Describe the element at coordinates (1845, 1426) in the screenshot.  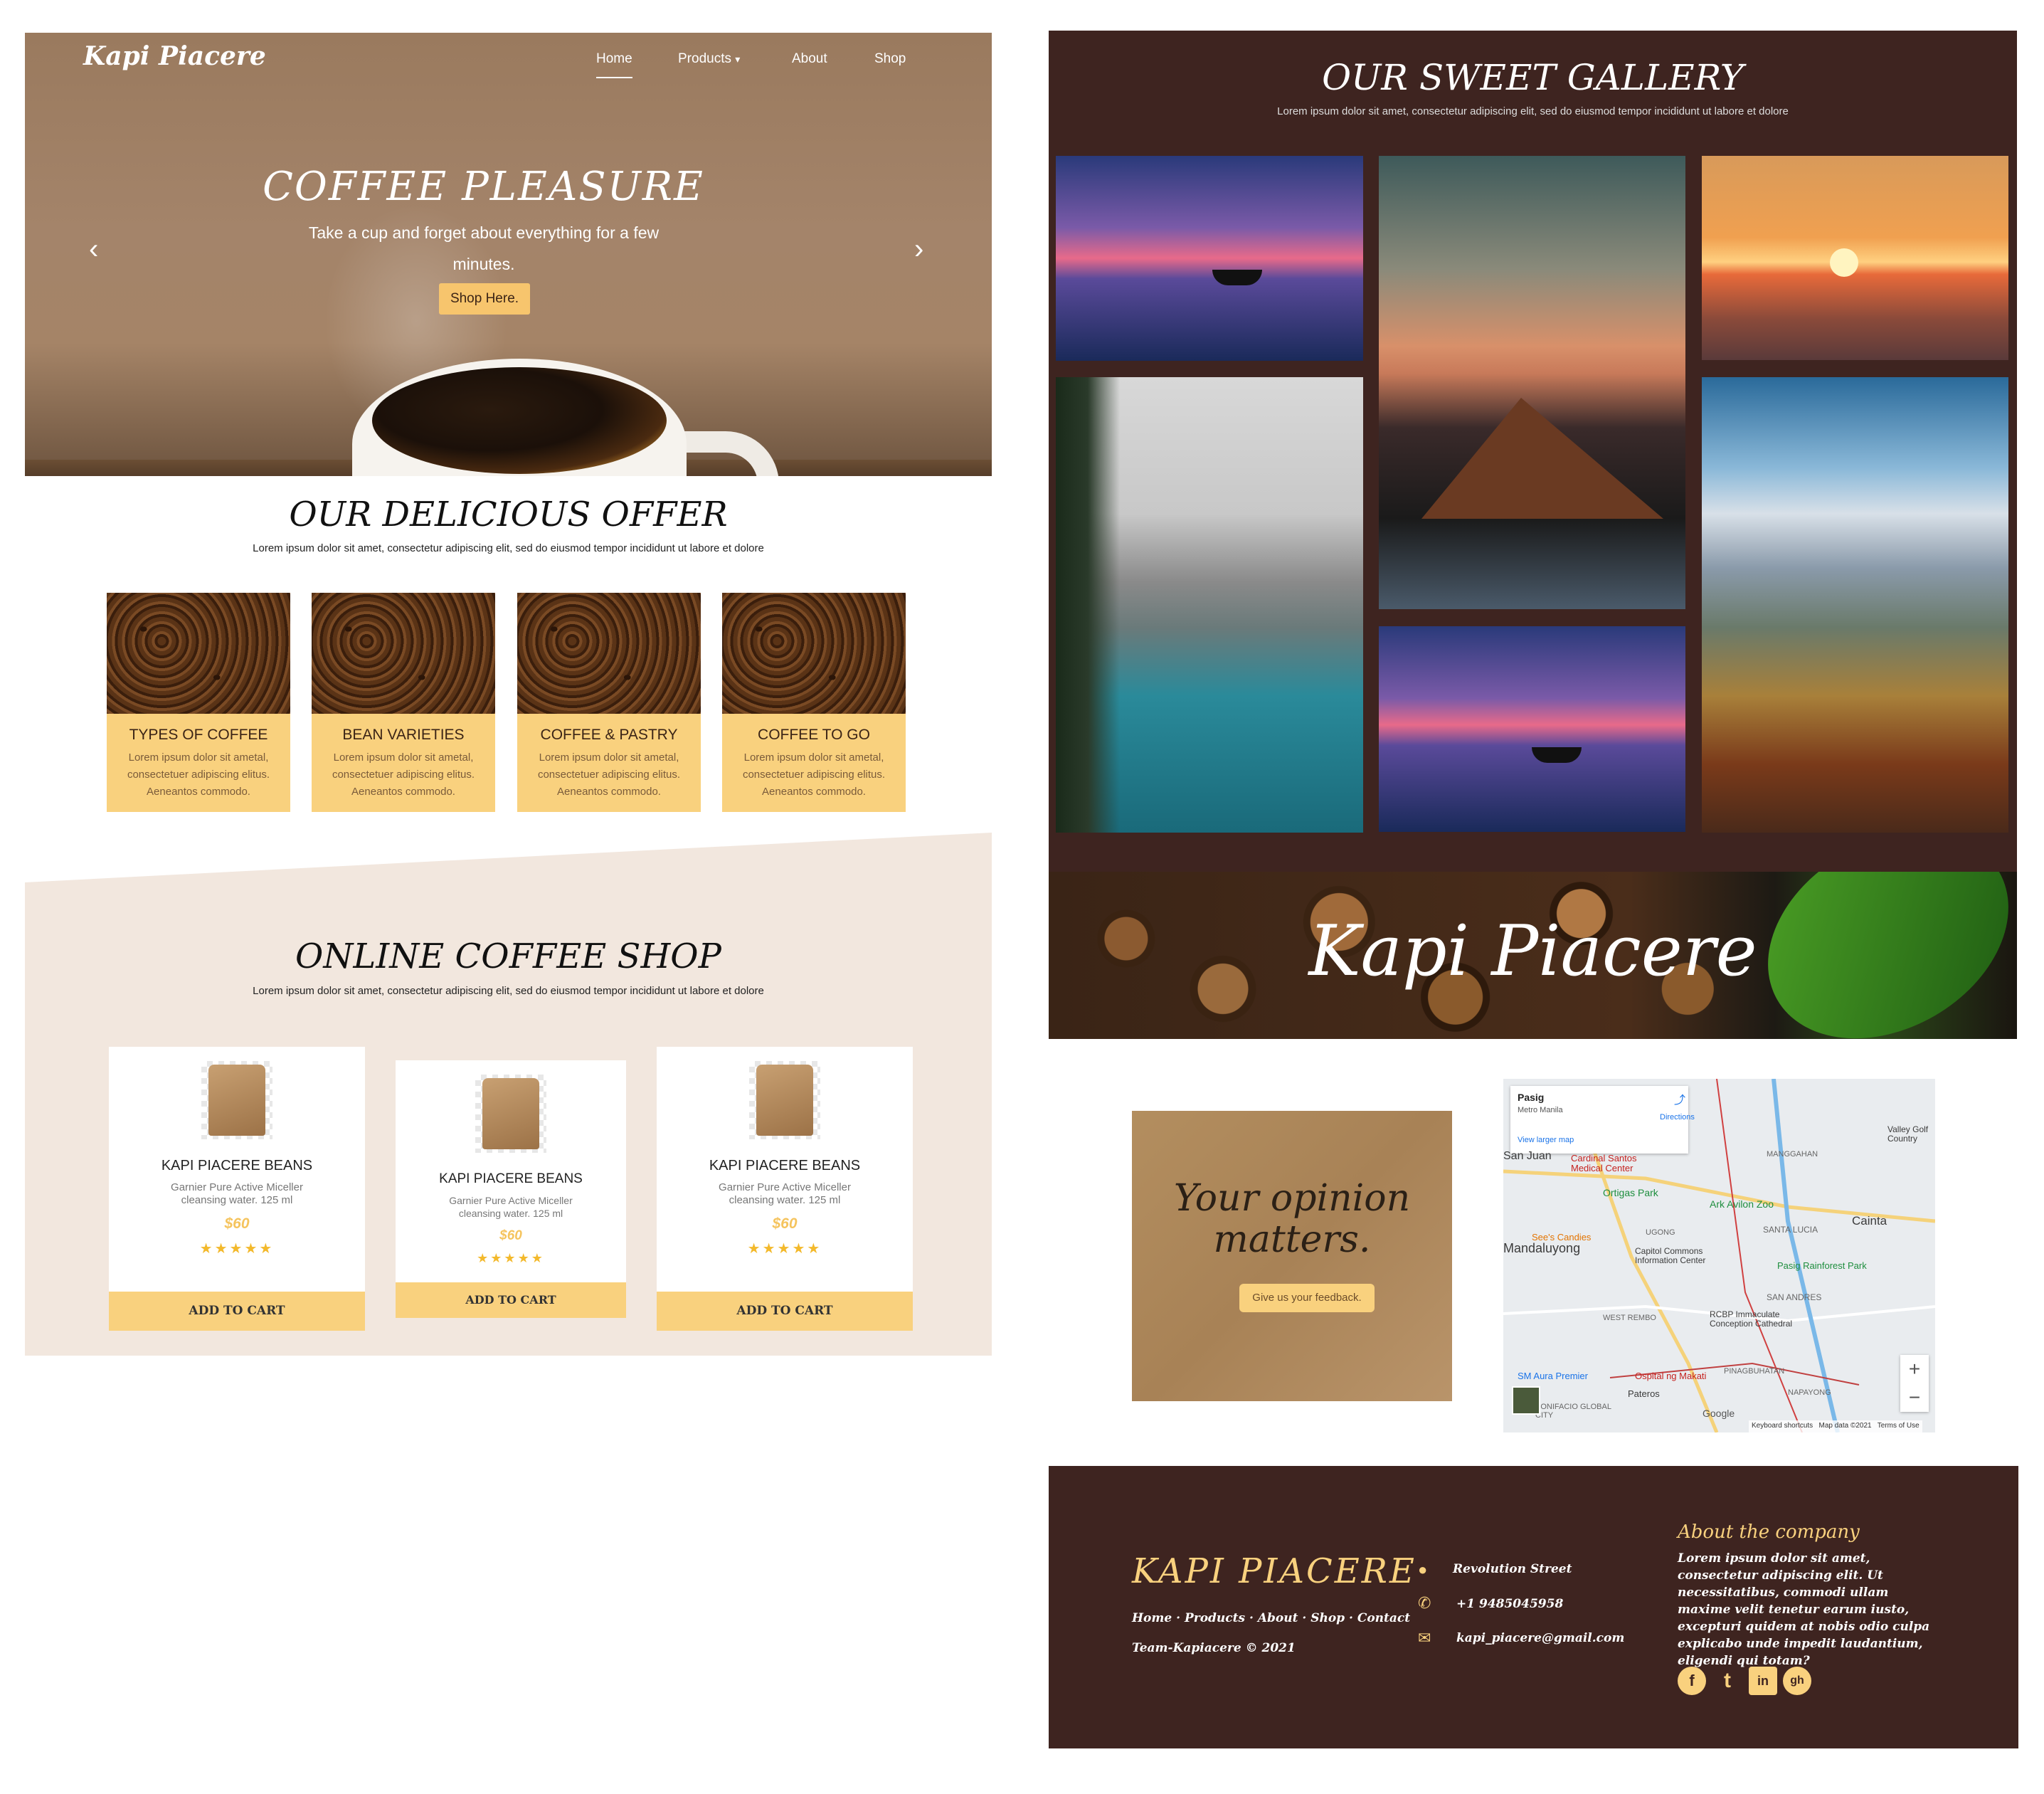
I see `map-data-text: Map data ©2021` at that location.